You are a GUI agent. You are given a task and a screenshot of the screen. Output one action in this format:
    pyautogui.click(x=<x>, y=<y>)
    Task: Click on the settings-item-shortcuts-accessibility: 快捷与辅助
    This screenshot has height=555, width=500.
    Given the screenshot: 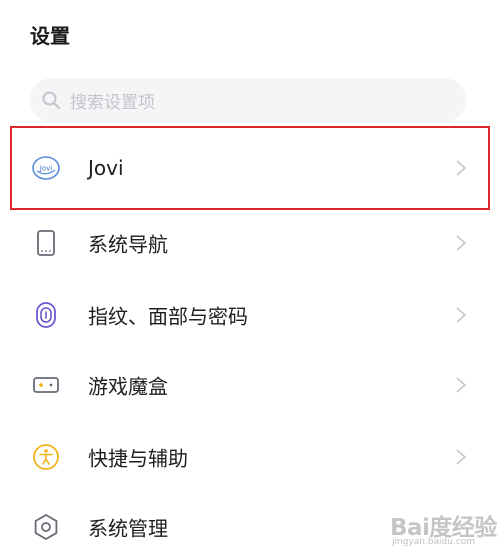 What is the action you would take?
    pyautogui.click(x=250, y=457)
    